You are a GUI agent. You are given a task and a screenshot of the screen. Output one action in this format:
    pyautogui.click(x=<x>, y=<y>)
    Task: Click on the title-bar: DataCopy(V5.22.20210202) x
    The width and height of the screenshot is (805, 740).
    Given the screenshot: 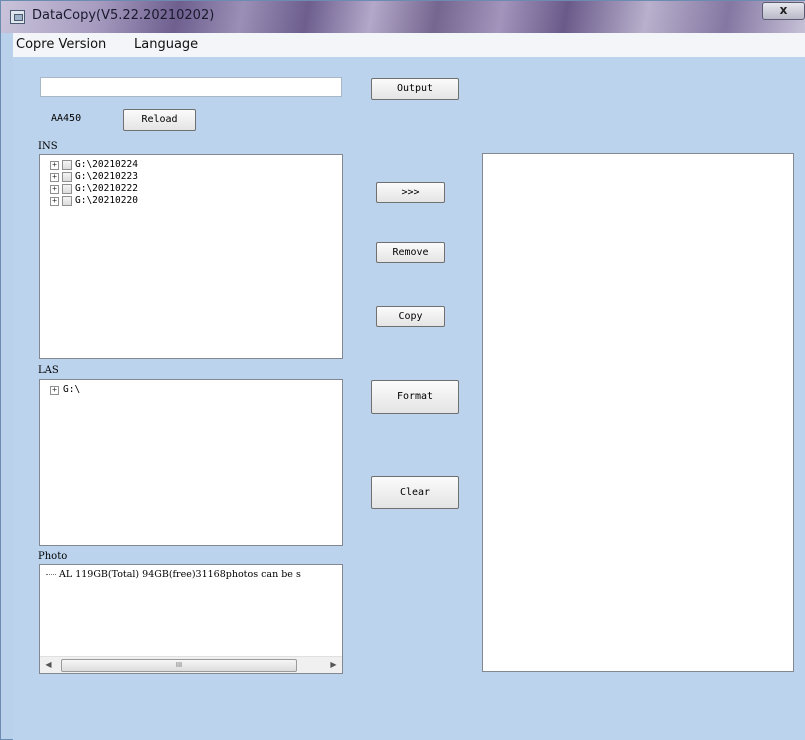 What is the action you would take?
    pyautogui.click(x=403, y=17)
    